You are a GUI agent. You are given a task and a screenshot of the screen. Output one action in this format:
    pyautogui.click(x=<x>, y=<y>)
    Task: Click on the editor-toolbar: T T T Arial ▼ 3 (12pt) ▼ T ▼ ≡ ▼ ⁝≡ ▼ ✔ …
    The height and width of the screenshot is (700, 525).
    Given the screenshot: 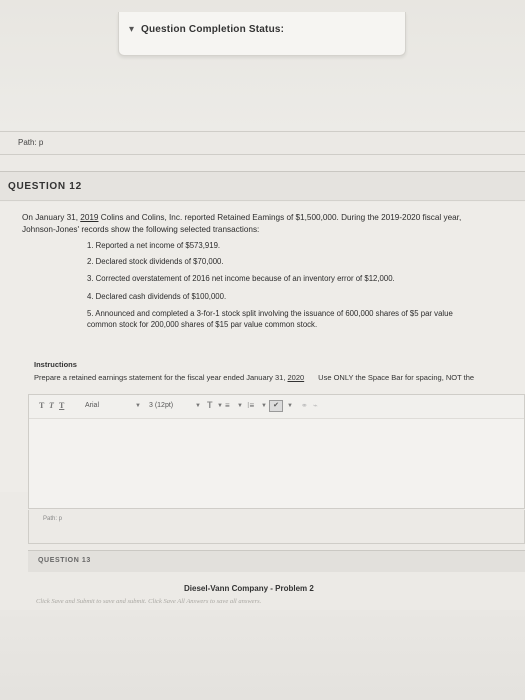 What is the action you would take?
    pyautogui.click(x=276, y=407)
    